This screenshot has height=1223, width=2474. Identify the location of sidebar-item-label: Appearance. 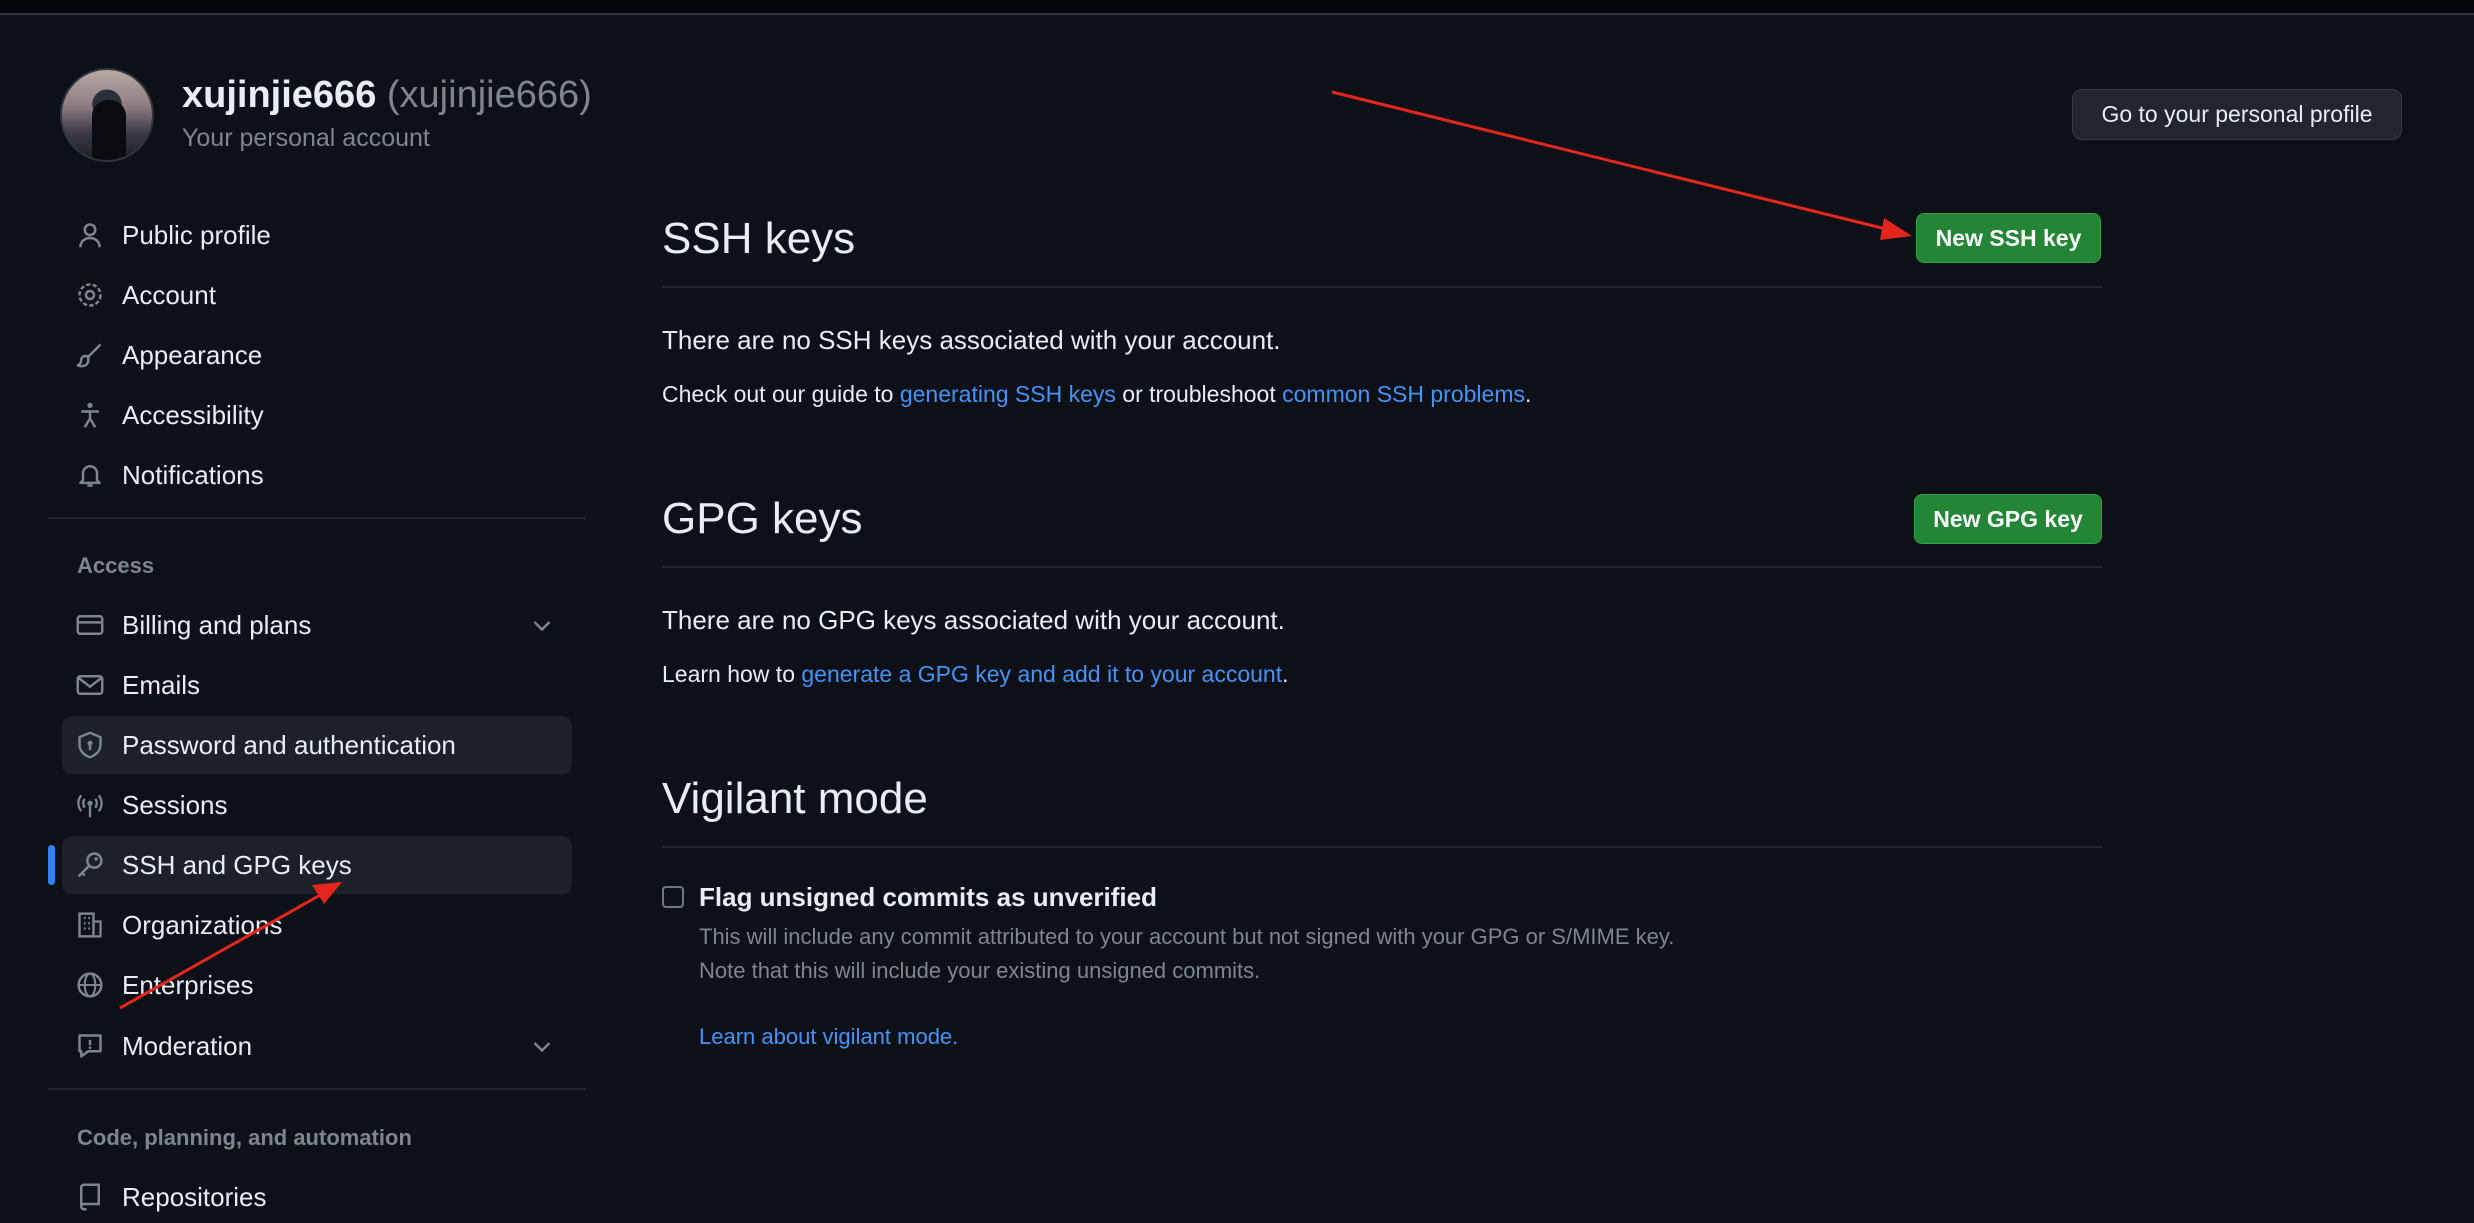
(192, 354).